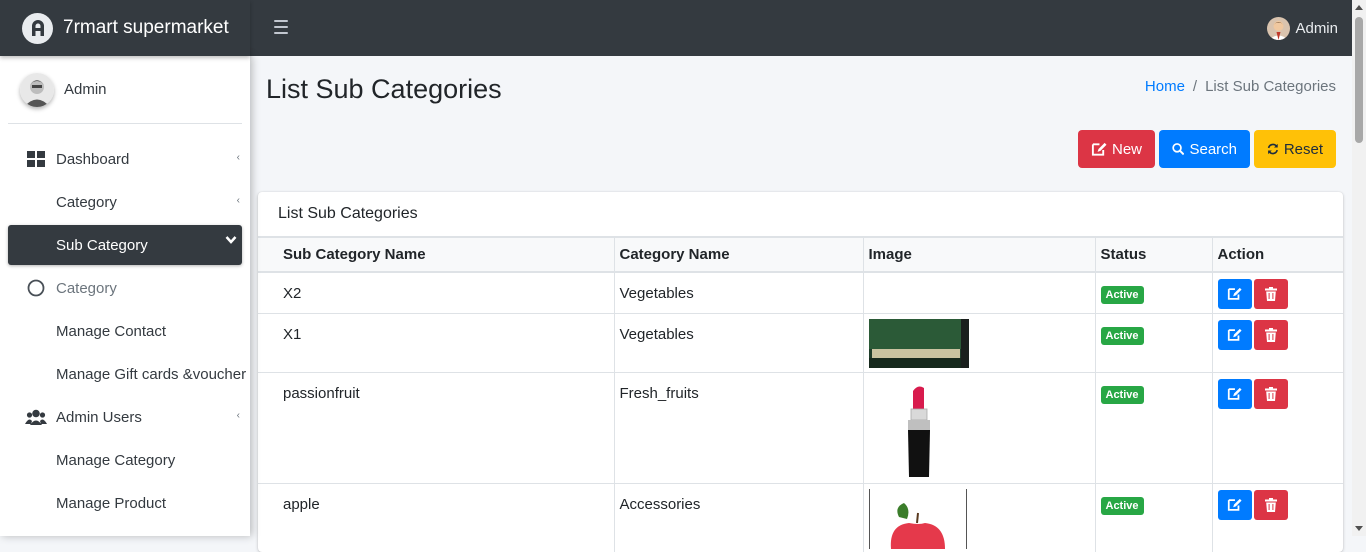  I want to click on sidebar-item-manage-category: Manage Category, so click(125, 460).